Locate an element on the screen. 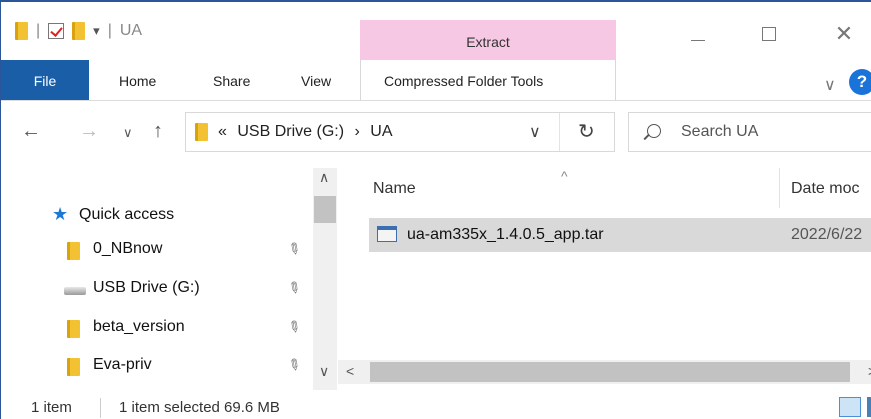 The width and height of the screenshot is (871, 419). recent-locations-chevron-icon: ∨ is located at coordinates (128, 133).